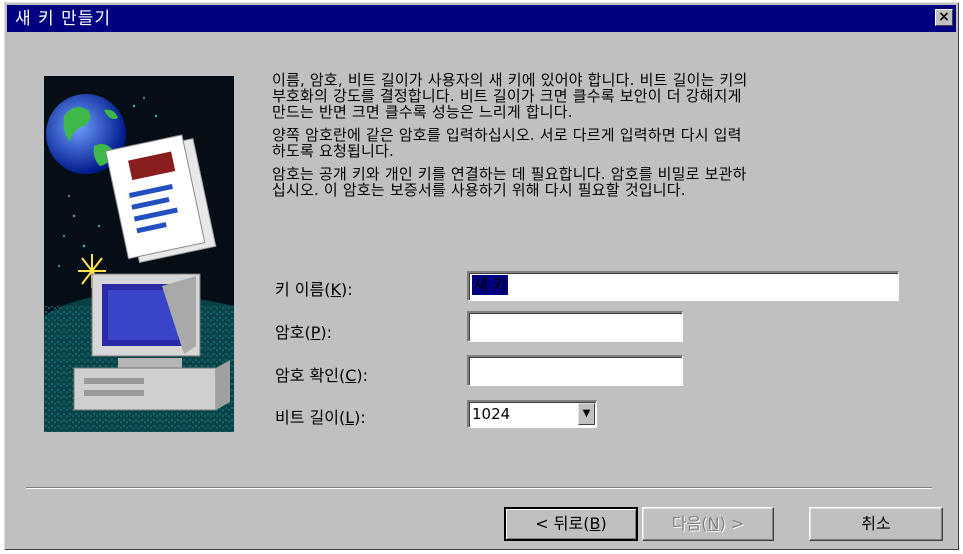 Image resolution: width=963 pixels, height=554 pixels. I want to click on close-icon: ×, so click(944, 17).